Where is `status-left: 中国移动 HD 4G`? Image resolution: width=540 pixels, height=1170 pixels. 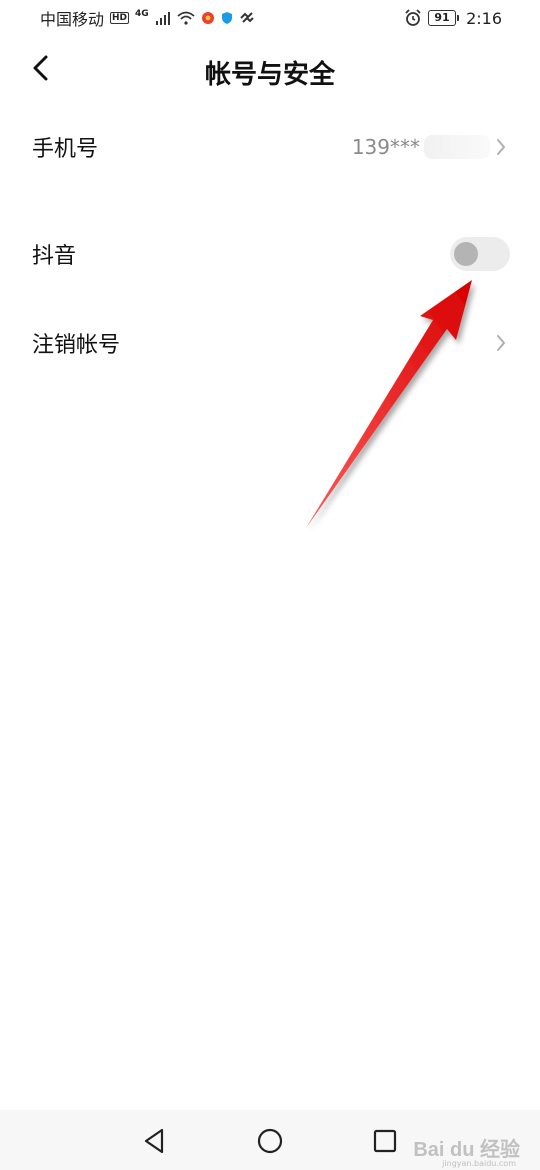 status-left: 中国移动 HD 4G is located at coordinates (147, 18).